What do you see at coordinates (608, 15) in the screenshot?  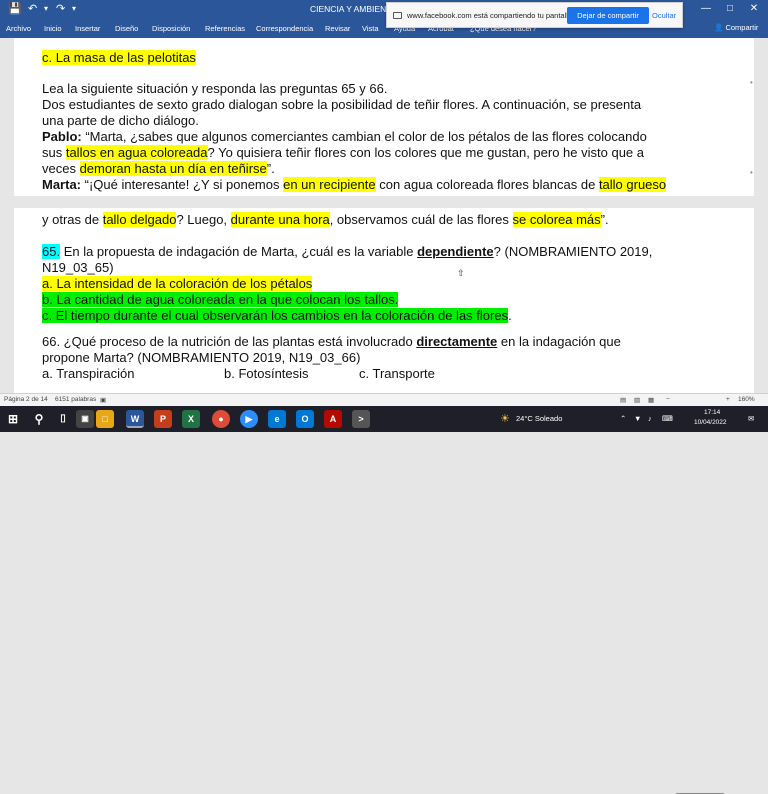 I see `stop-sharing-button: Dejar de compartir` at bounding box center [608, 15].